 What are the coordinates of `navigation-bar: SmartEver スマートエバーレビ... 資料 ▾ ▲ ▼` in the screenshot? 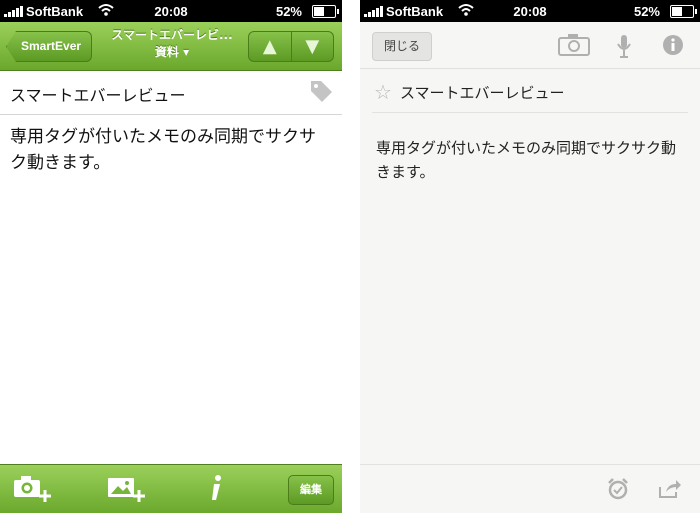 It's located at (171, 46).